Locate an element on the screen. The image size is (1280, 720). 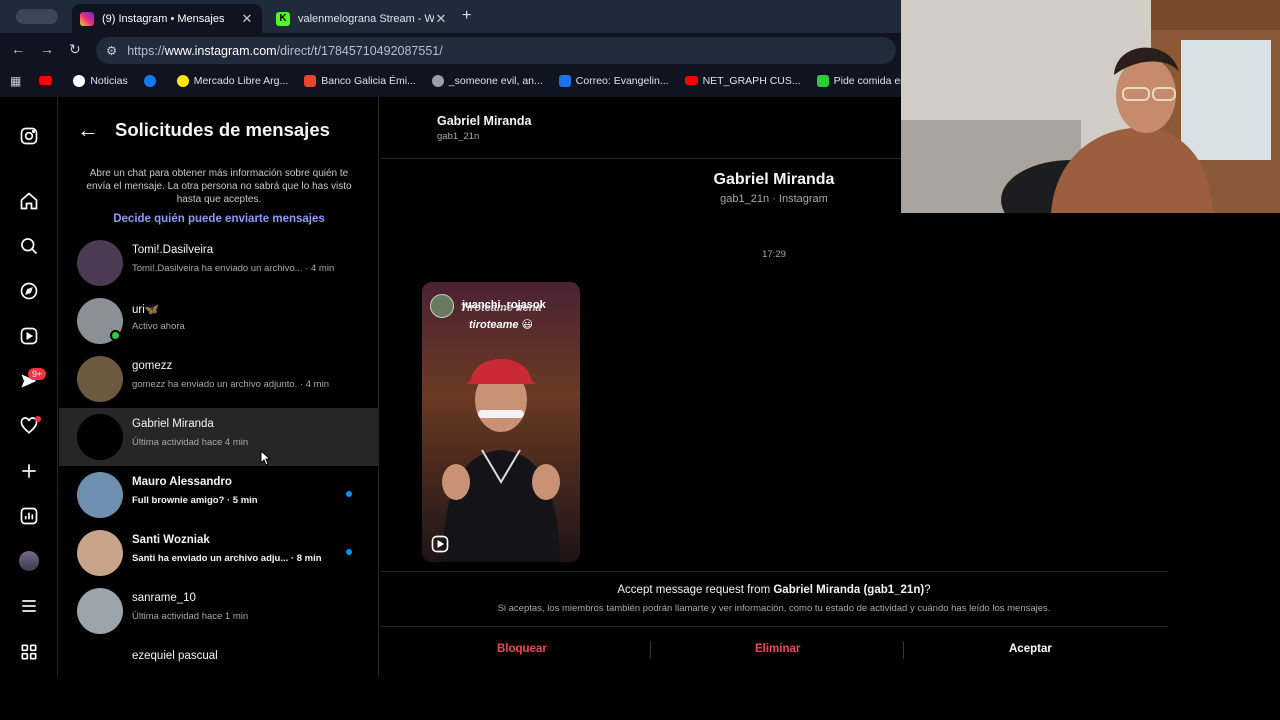
bookmark-facebook is located at coordinates (152, 80).